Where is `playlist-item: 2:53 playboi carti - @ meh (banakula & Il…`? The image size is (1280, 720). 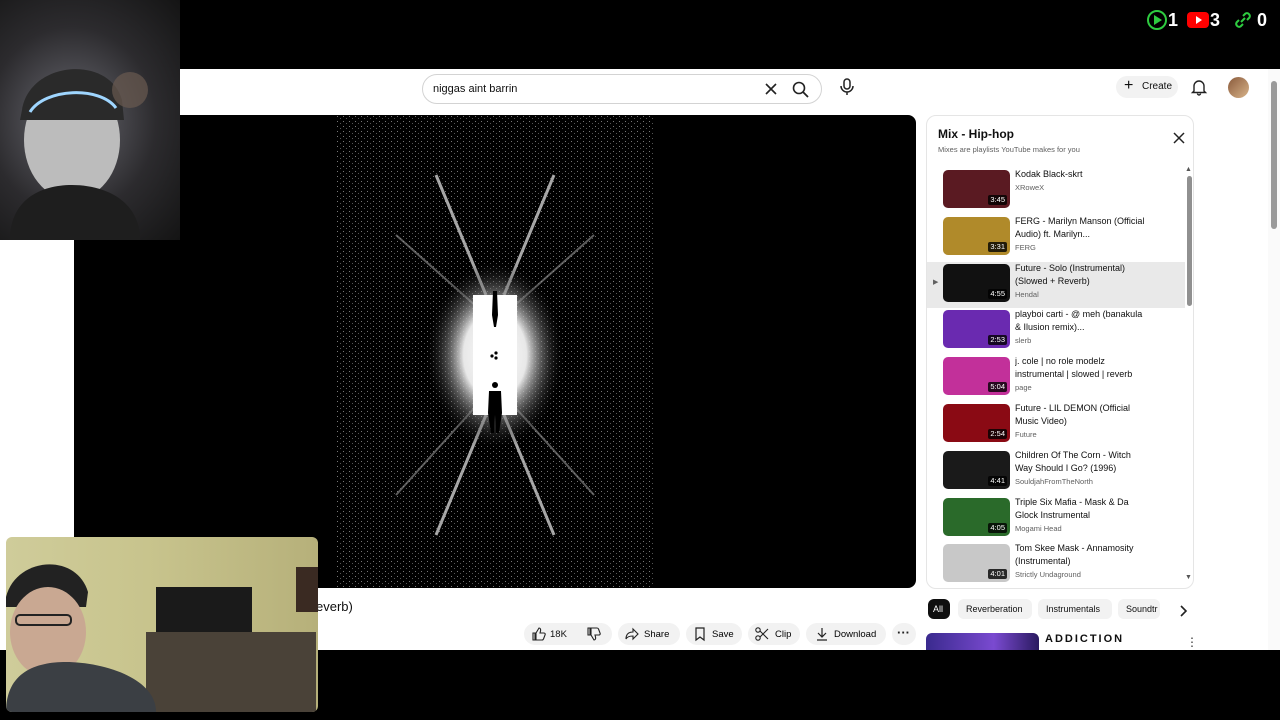
playlist-item: 2:53 playboi carti - @ meh (banakula & Il… is located at coordinates (1056, 331).